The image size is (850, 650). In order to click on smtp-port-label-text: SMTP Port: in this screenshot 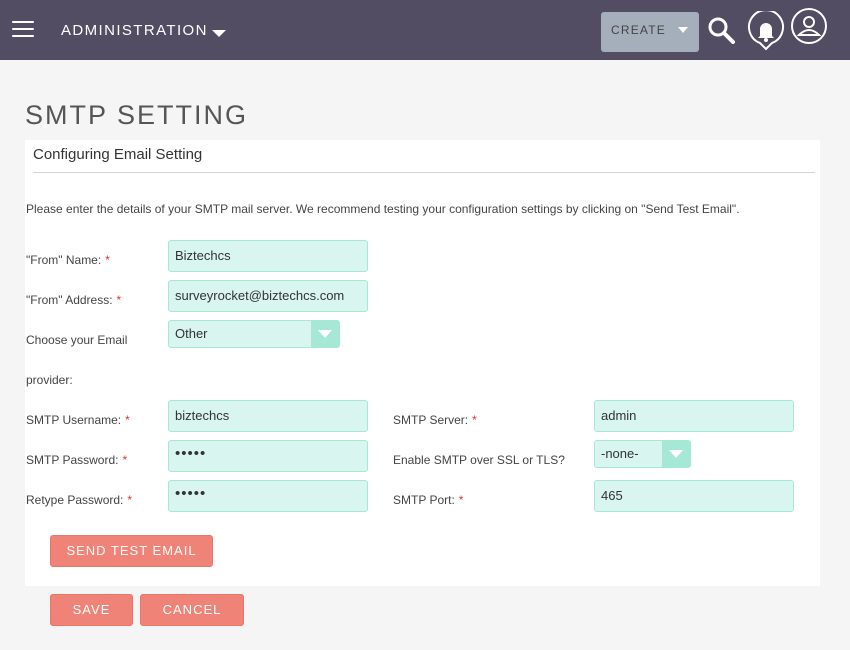, I will do `click(424, 500)`.